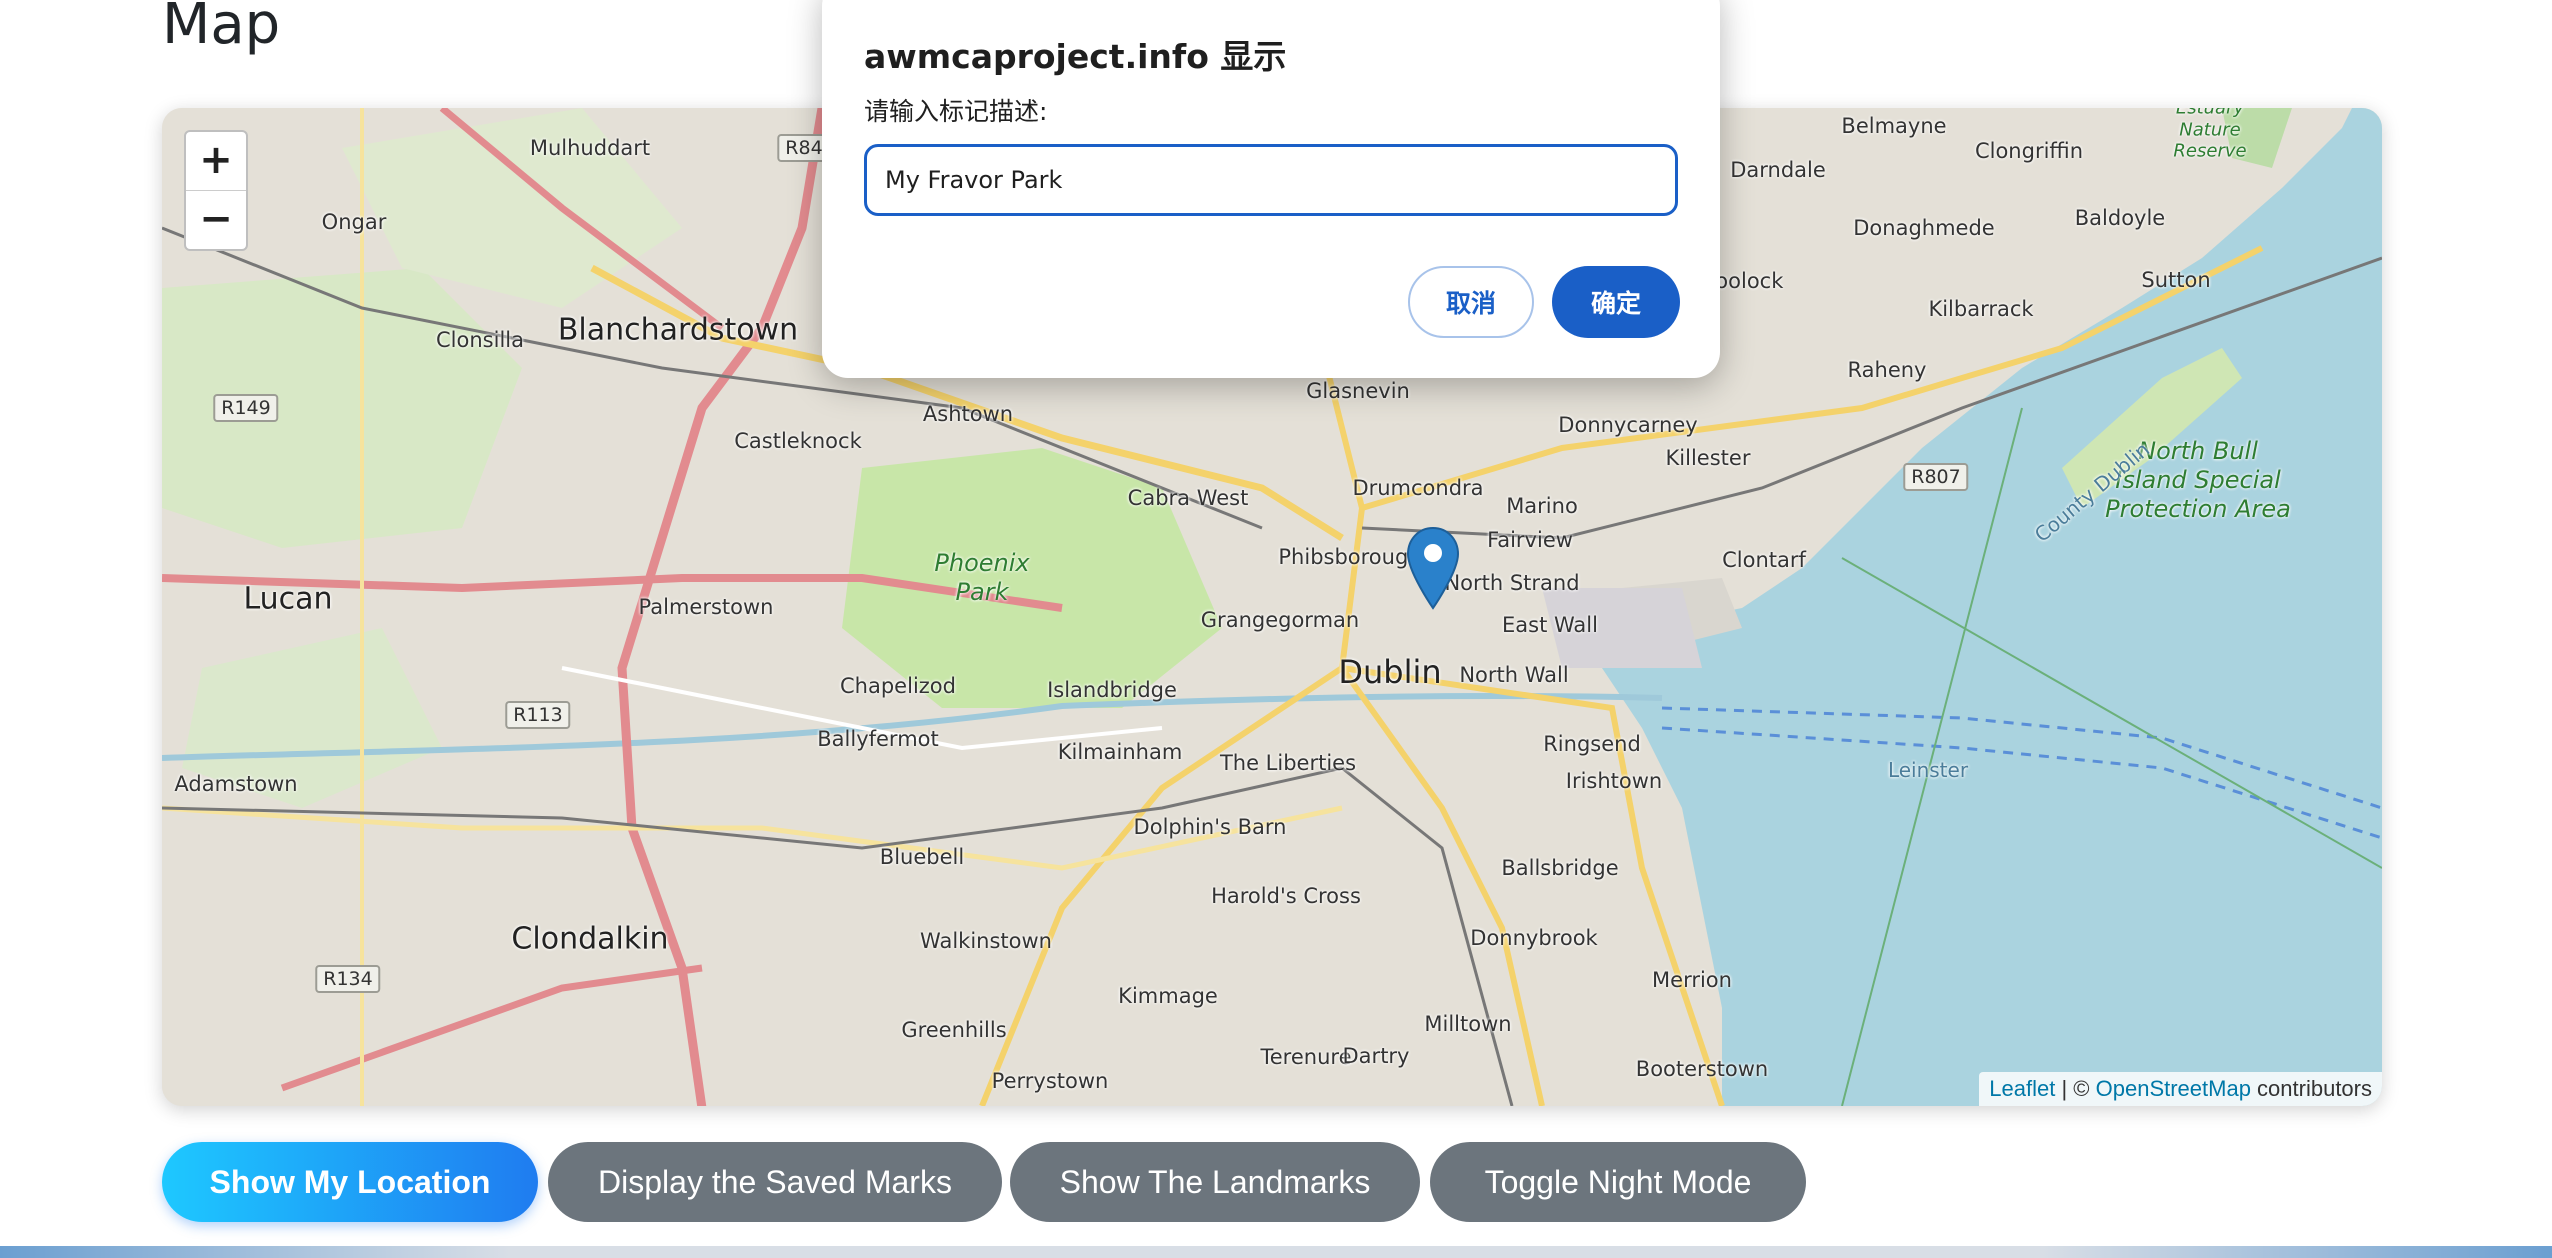 The image size is (2552, 1258). What do you see at coordinates (2176, 280) in the screenshot?
I see `place-label: Sutton` at bounding box center [2176, 280].